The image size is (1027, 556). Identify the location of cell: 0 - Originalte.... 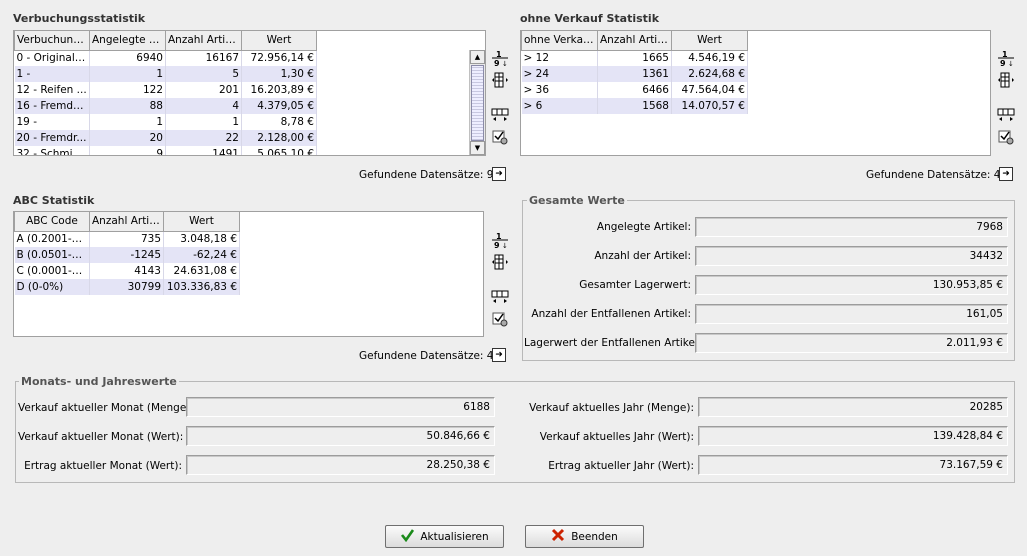
(52, 58).